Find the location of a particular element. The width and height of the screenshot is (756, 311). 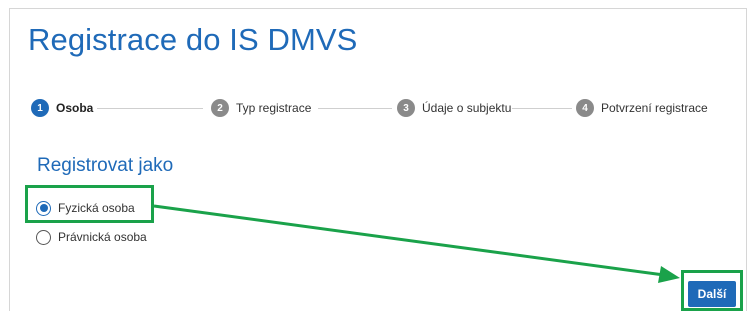

arrow-head is located at coordinates (669, 274).